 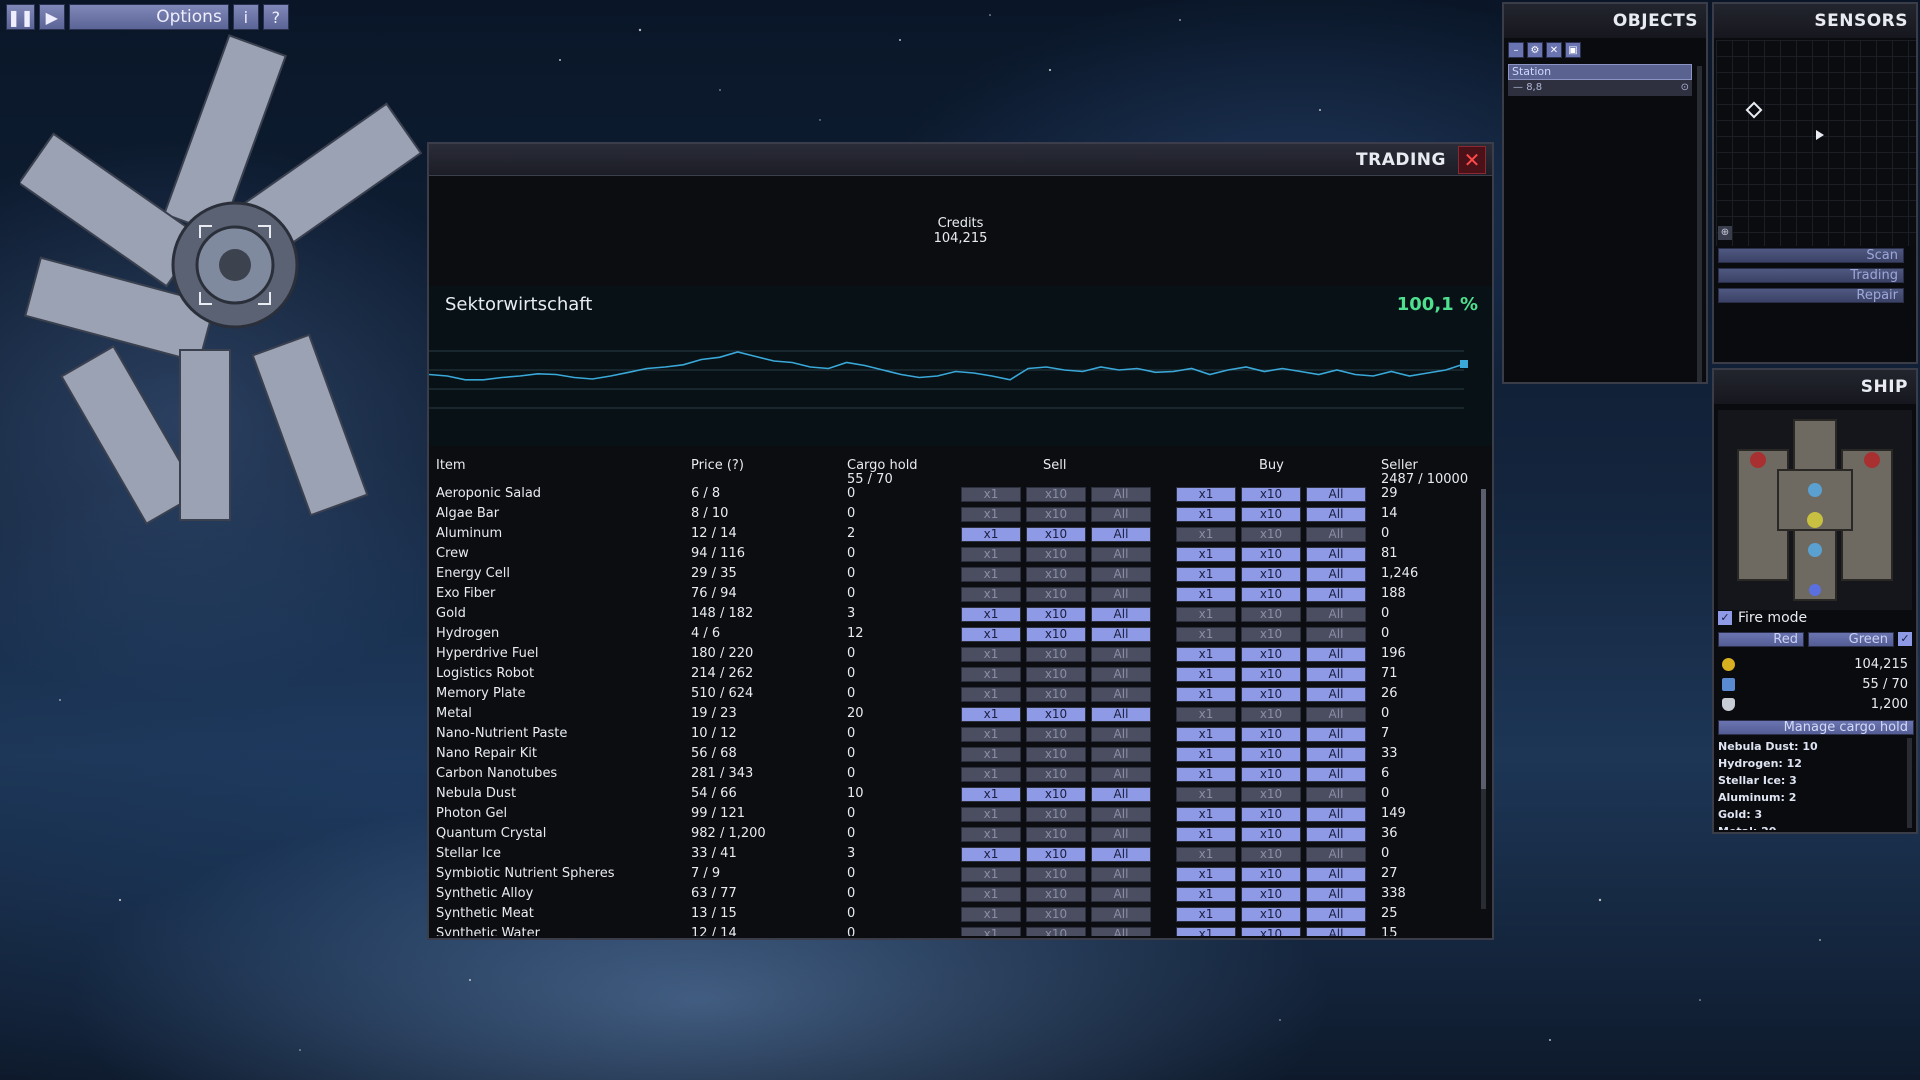 I want to click on pause-button: ❚❚, so click(x=20, y=17).